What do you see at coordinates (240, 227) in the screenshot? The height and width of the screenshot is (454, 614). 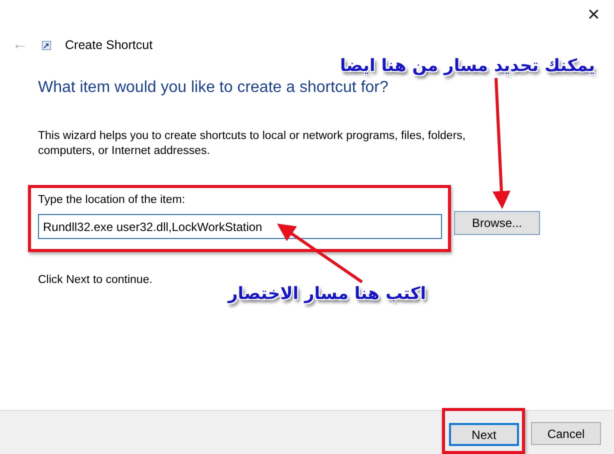 I see `location-field: Rundll32.exe user32.dll,LockWorkStation` at bounding box center [240, 227].